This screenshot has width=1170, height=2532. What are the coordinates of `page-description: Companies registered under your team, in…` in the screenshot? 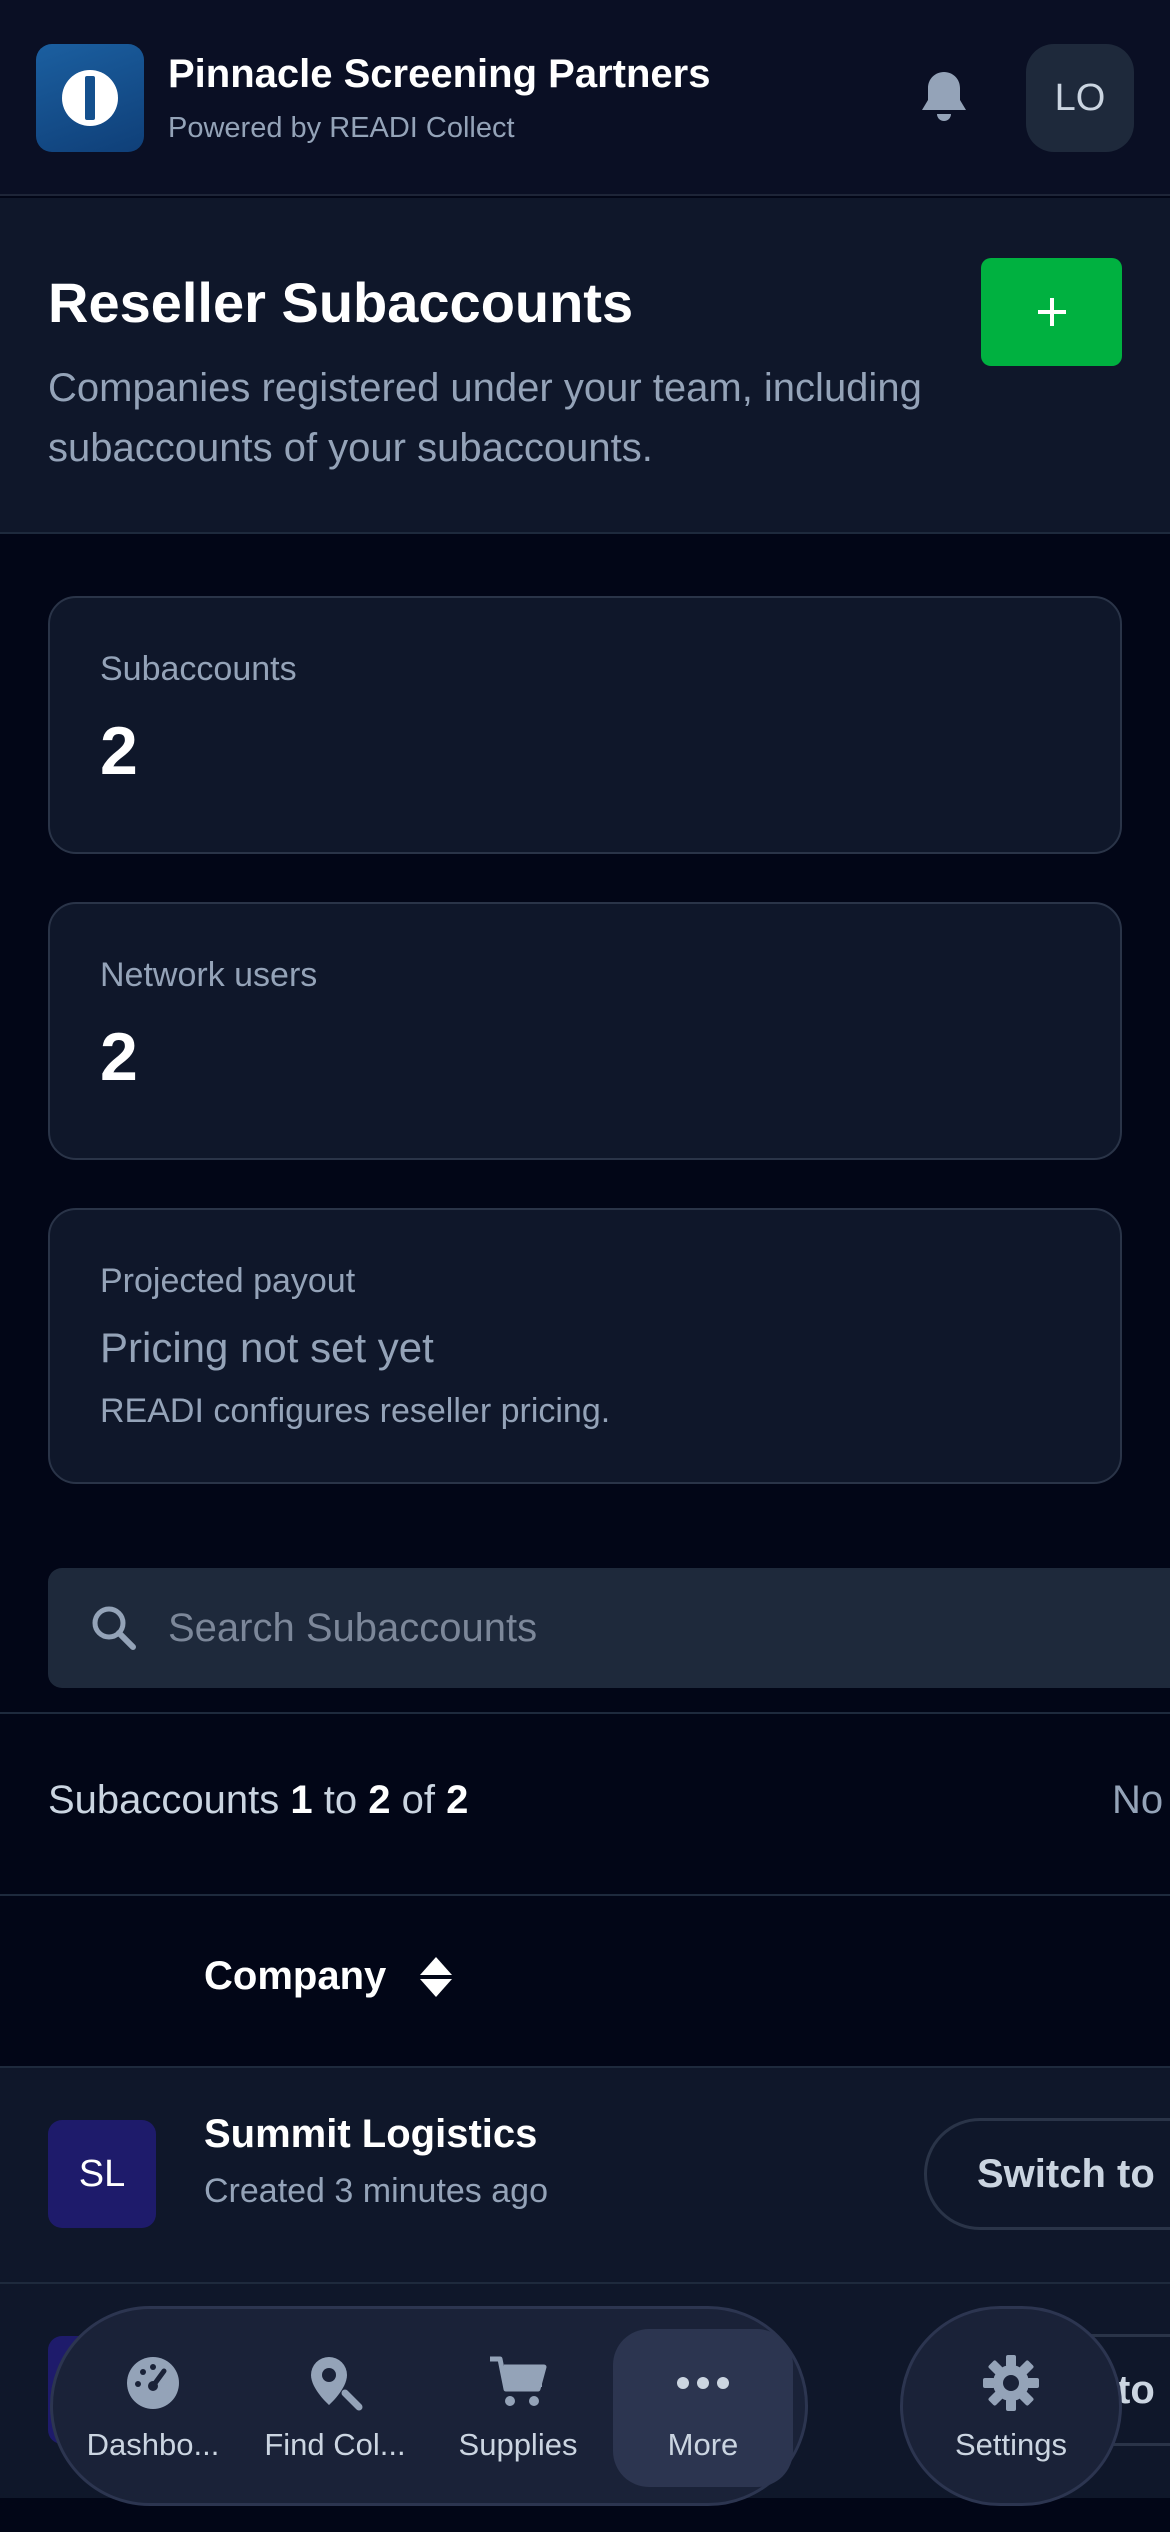 It's located at (485, 418).